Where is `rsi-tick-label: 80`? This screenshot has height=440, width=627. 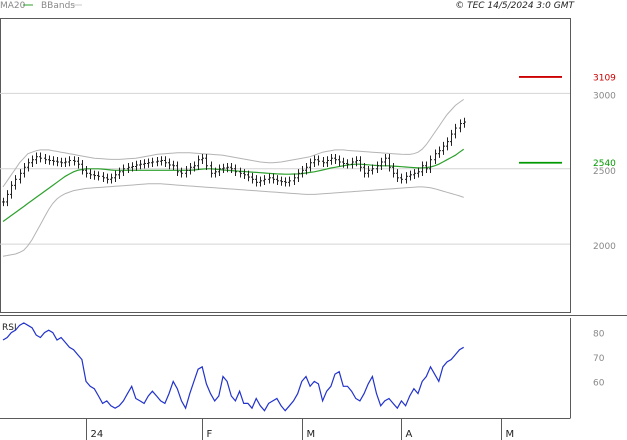 rsi-tick-label: 80 is located at coordinates (599, 335).